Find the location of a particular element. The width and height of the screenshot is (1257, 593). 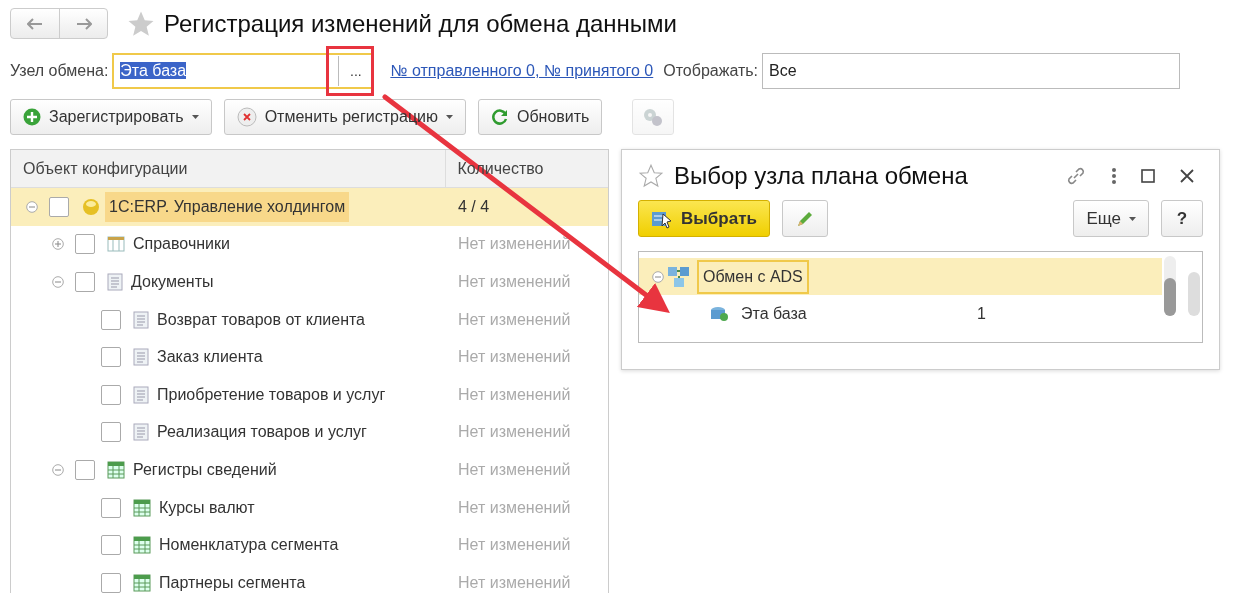

node-row: Эта база 1 is located at coordinates (900, 313).